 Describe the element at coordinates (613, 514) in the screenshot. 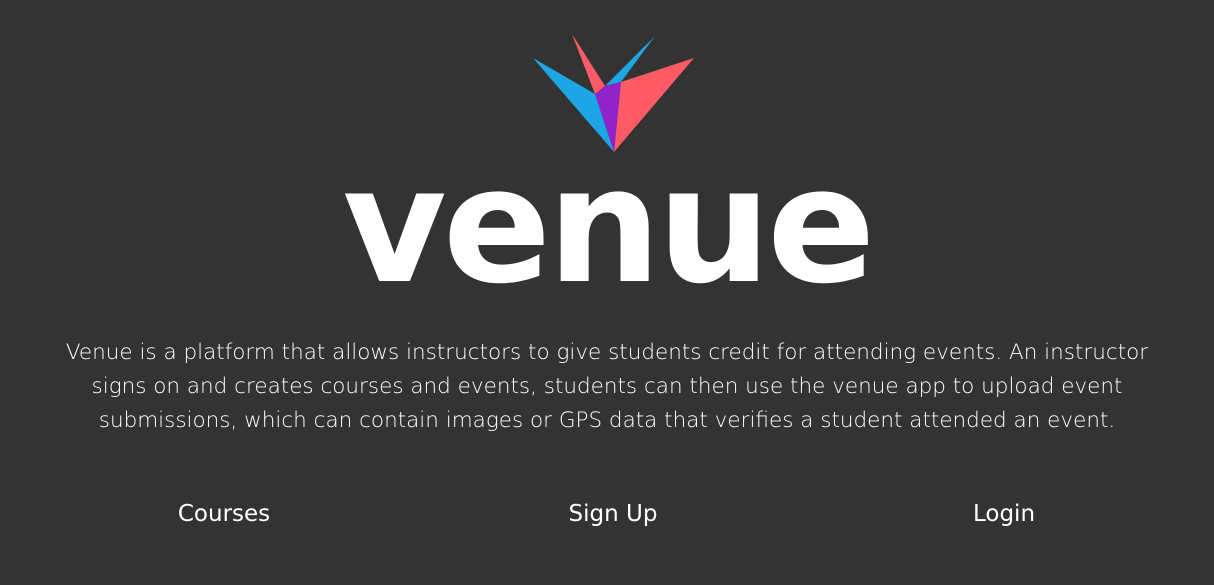

I see `sign-up-link: Sign Up` at that location.